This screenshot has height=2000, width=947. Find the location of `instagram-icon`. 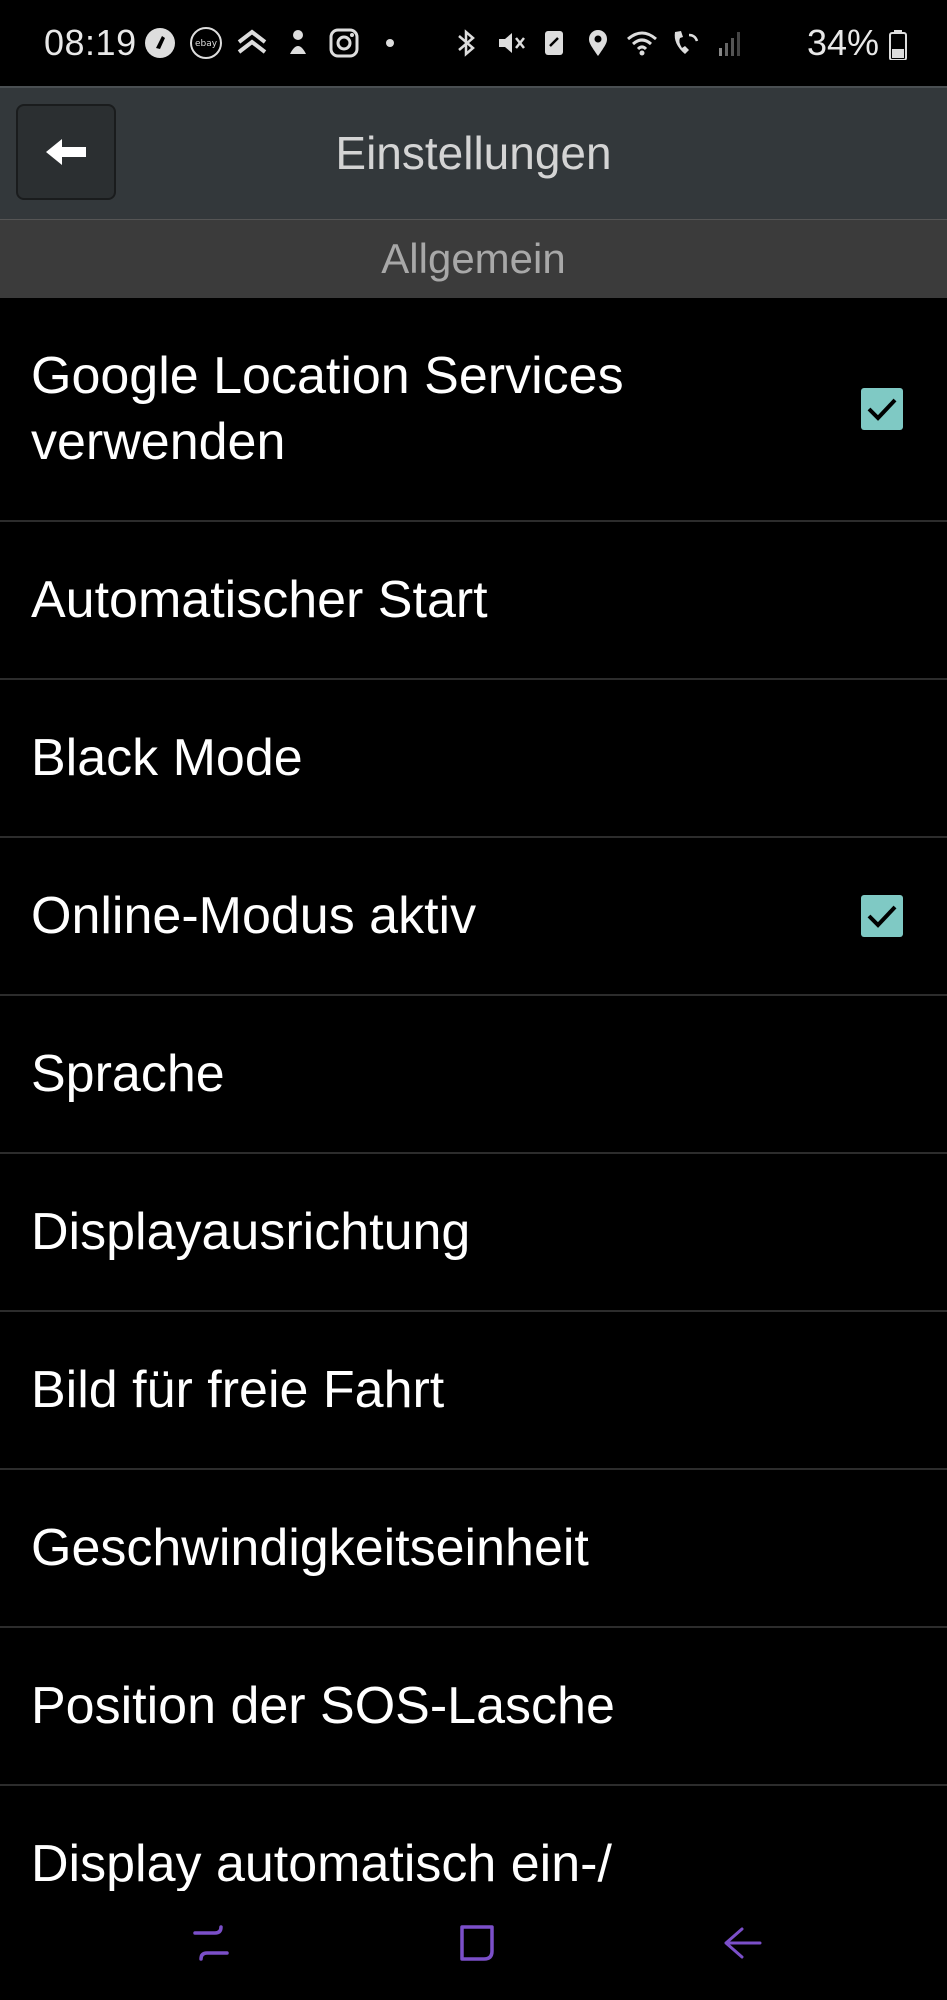

instagram-icon is located at coordinates (344, 43).